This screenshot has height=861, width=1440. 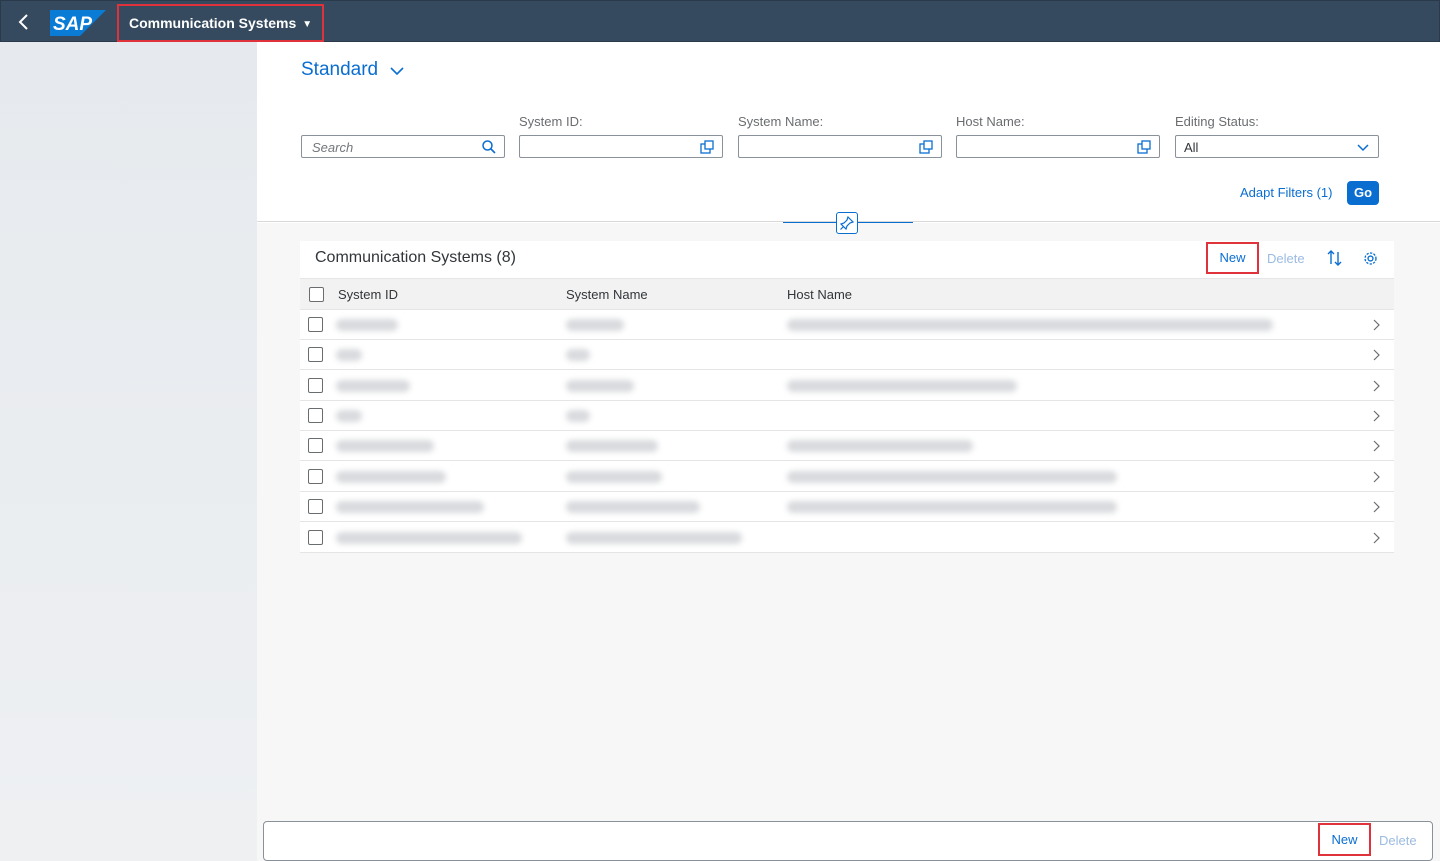 What do you see at coordinates (840, 146) in the screenshot?
I see `system-name-field` at bounding box center [840, 146].